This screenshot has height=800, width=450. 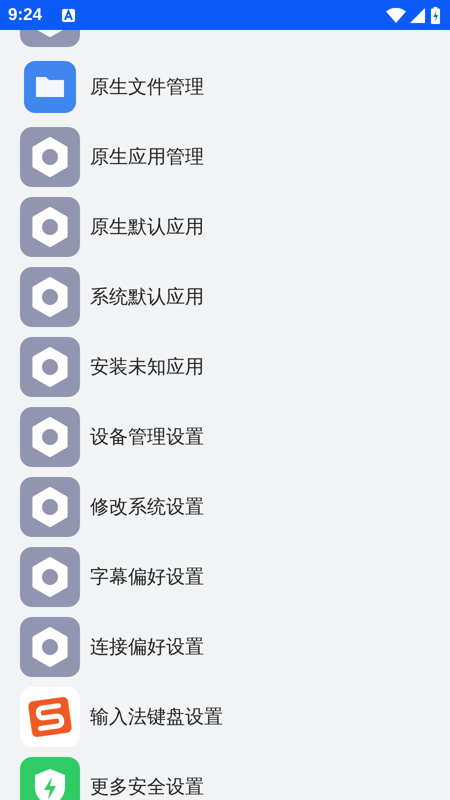 I want to click on item-label: 原生默认应用, so click(x=147, y=227).